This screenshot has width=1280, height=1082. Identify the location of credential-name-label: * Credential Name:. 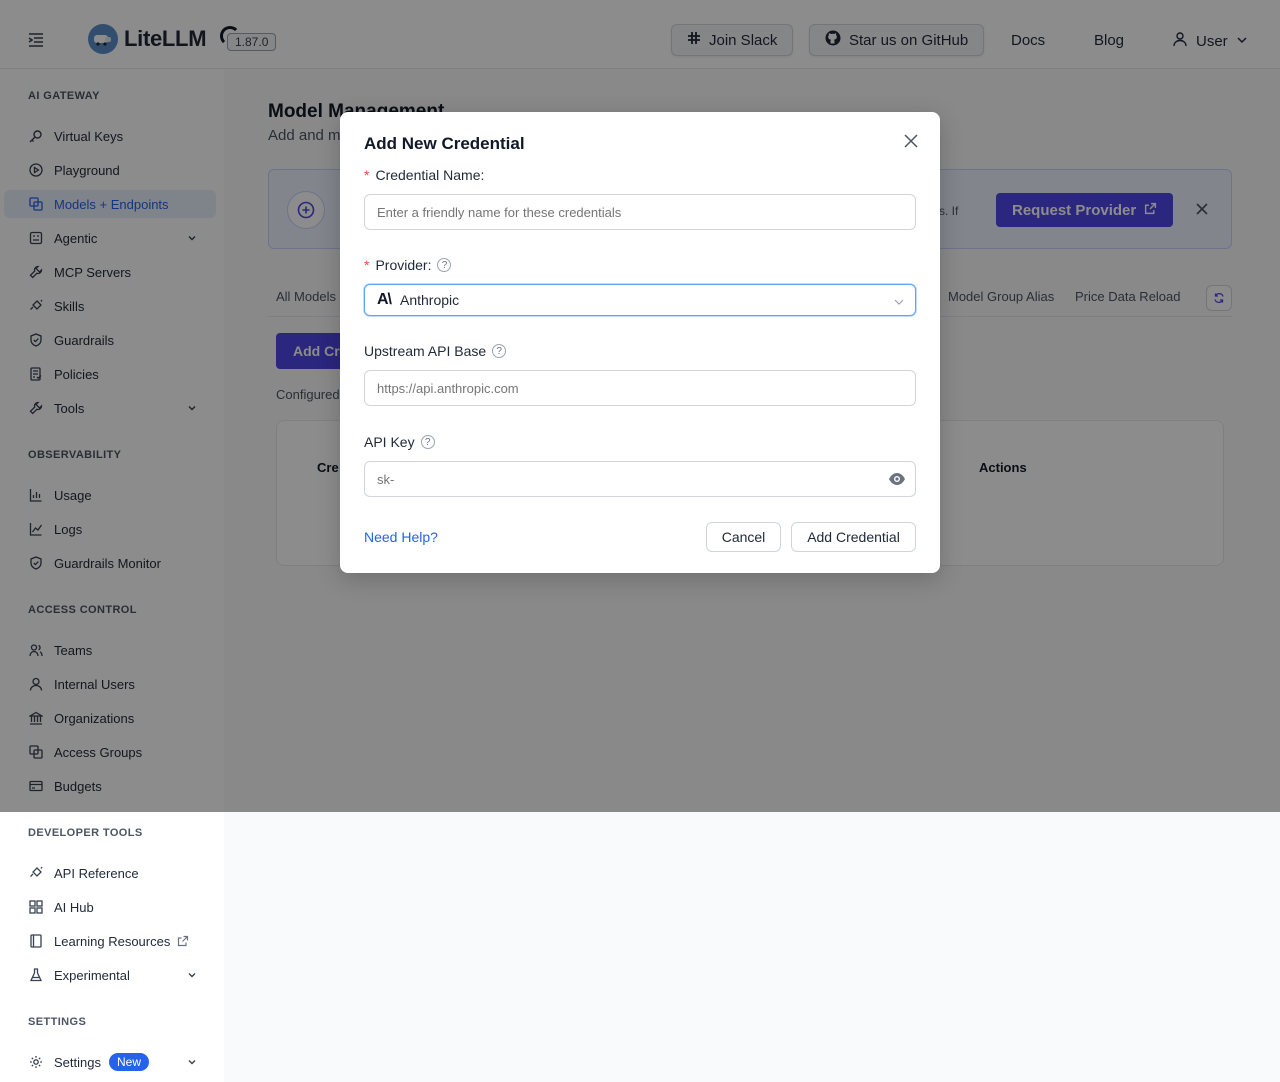
(424, 175).